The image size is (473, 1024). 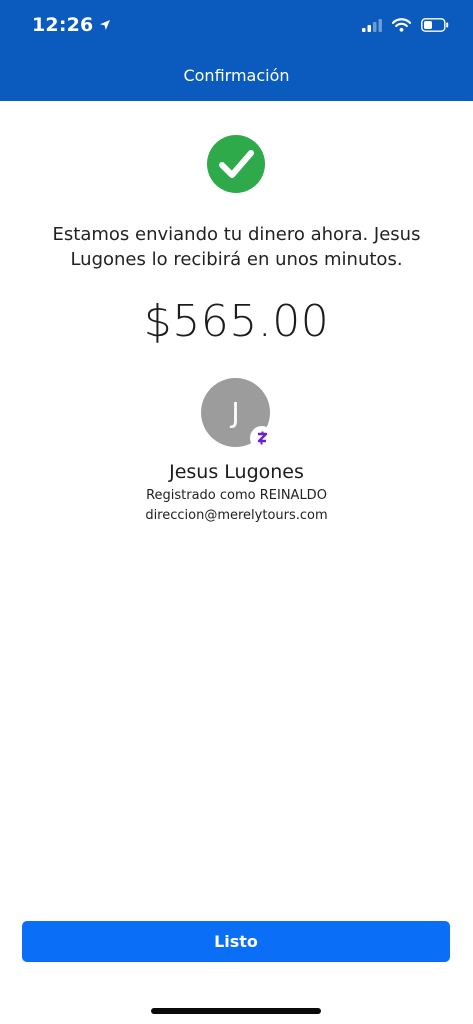 I want to click on recipient-name: Jesus Lugones, so click(x=236, y=472).